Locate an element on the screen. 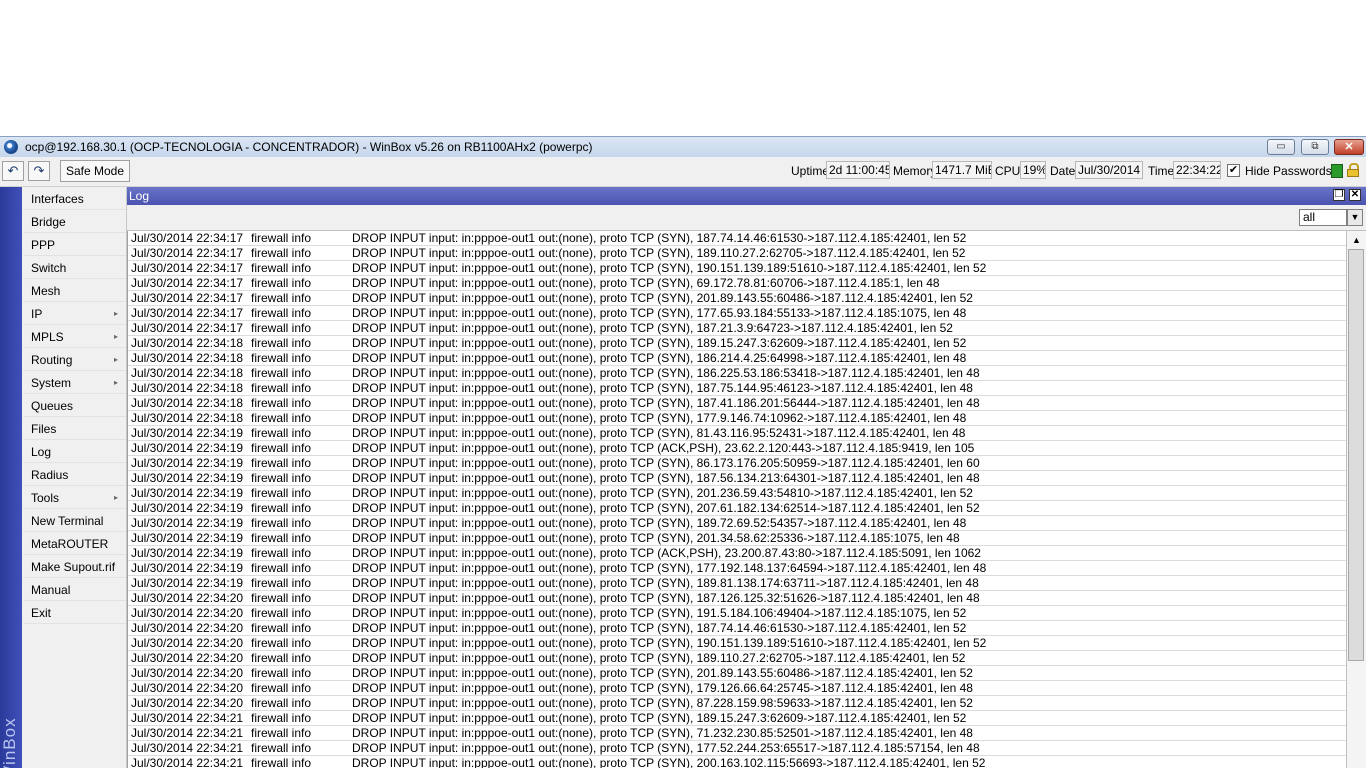 Image resolution: width=1366 pixels, height=768 pixels. undo-button: ↶ is located at coordinates (13, 171).